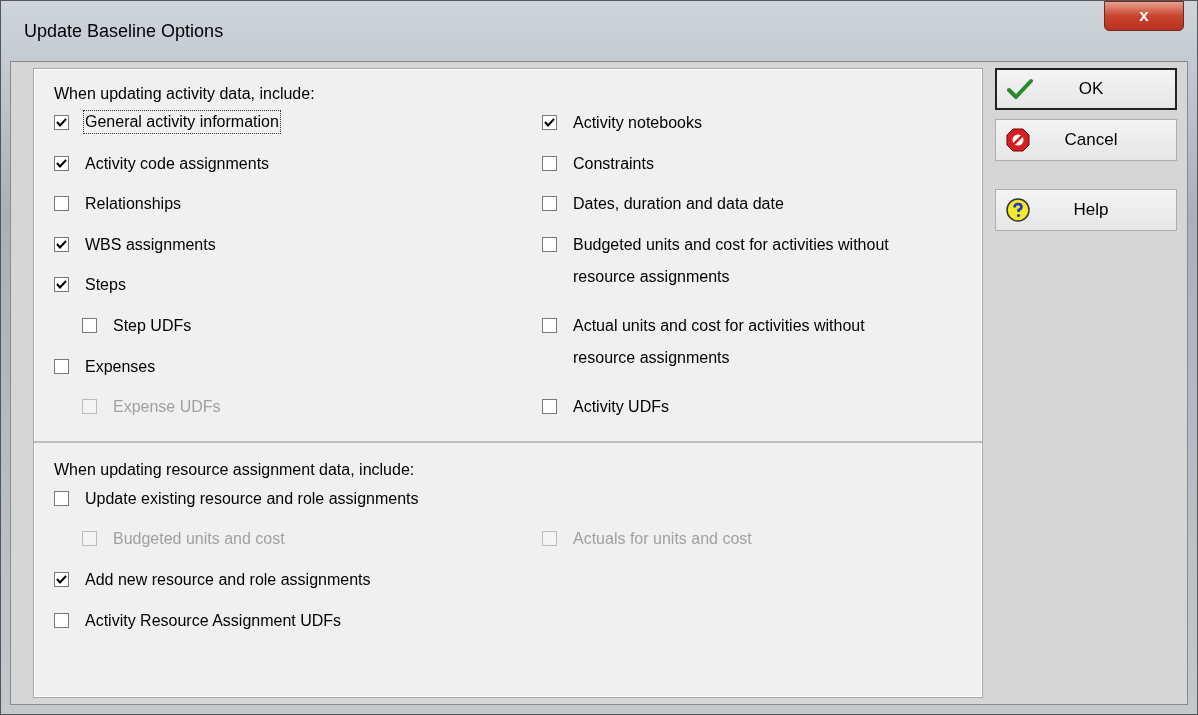 The width and height of the screenshot is (1198, 715). What do you see at coordinates (733, 260) in the screenshot?
I see `checkbox-label: Budgeted units and cost for activities without resource assignments` at bounding box center [733, 260].